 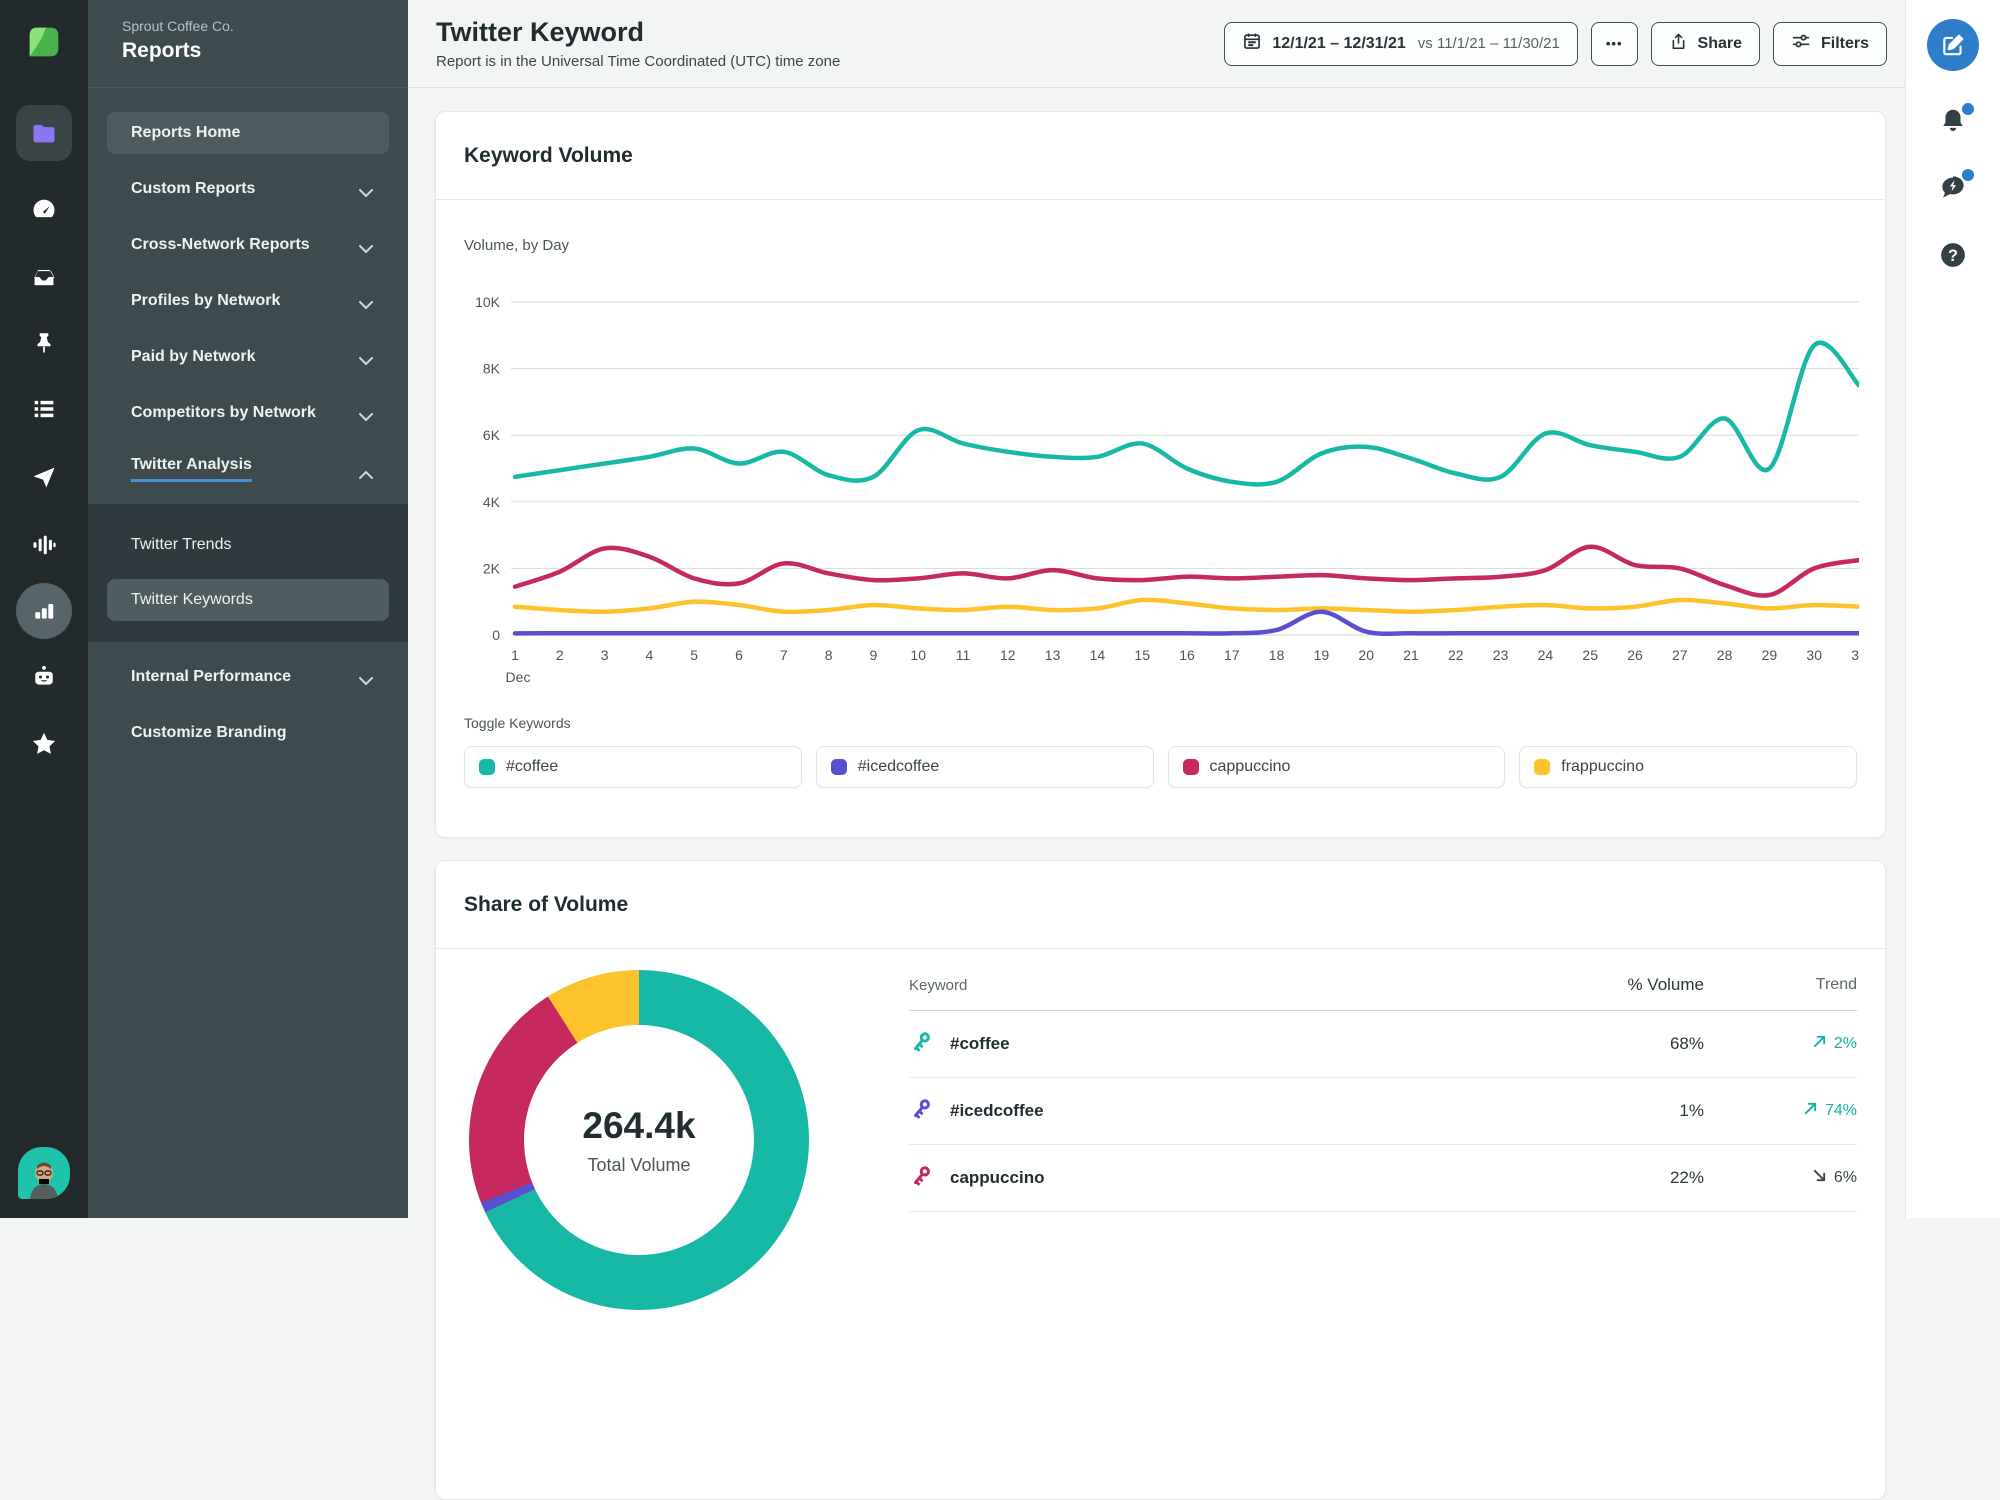 I want to click on twitter-analysis-submenu: Twitter Trends Twitter Keywords, so click(x=248, y=573).